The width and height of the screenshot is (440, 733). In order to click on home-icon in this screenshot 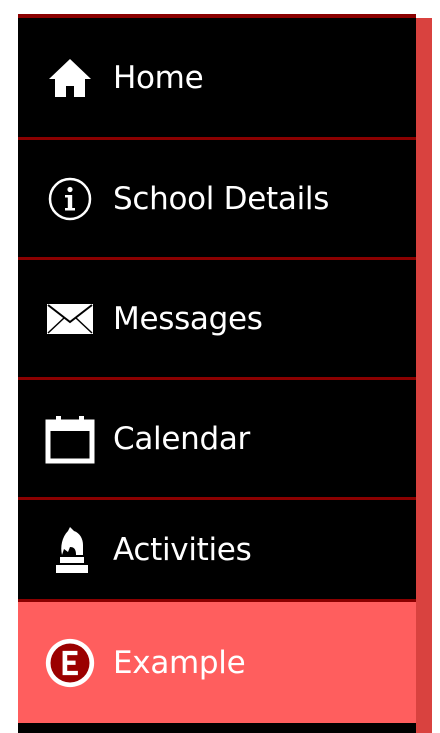, I will do `click(70, 78)`.